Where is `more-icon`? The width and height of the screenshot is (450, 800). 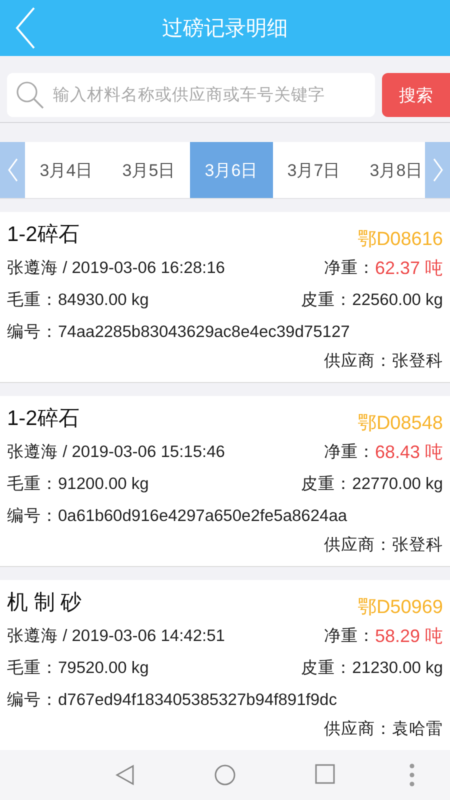 more-icon is located at coordinates (412, 775).